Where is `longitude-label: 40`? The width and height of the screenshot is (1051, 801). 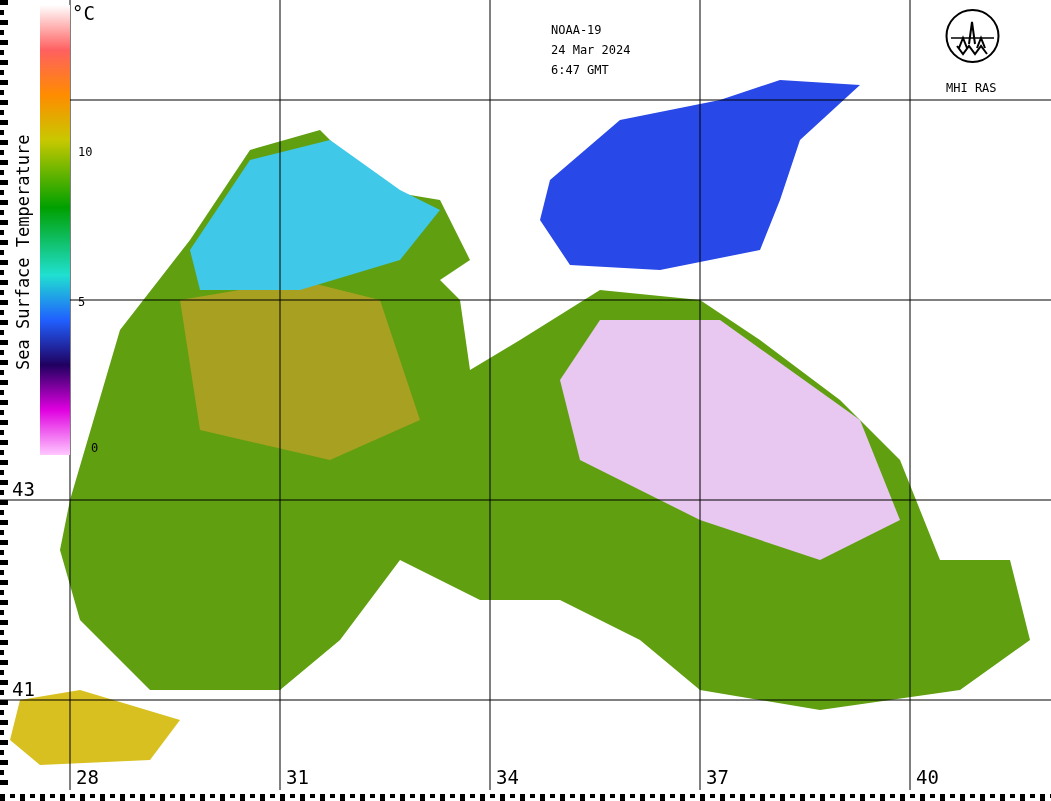 longitude-label: 40 is located at coordinates (927, 777).